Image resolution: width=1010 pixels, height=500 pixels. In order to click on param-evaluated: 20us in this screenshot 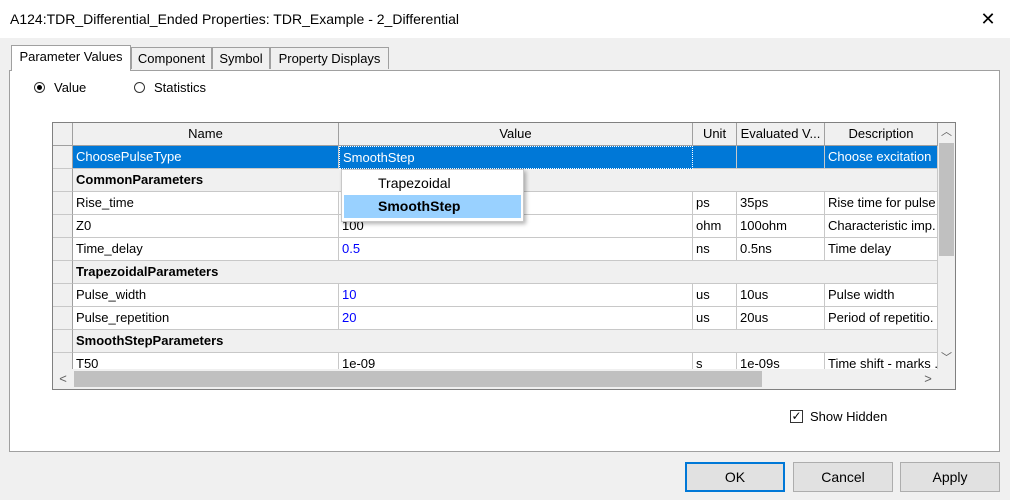, I will do `click(781, 318)`.